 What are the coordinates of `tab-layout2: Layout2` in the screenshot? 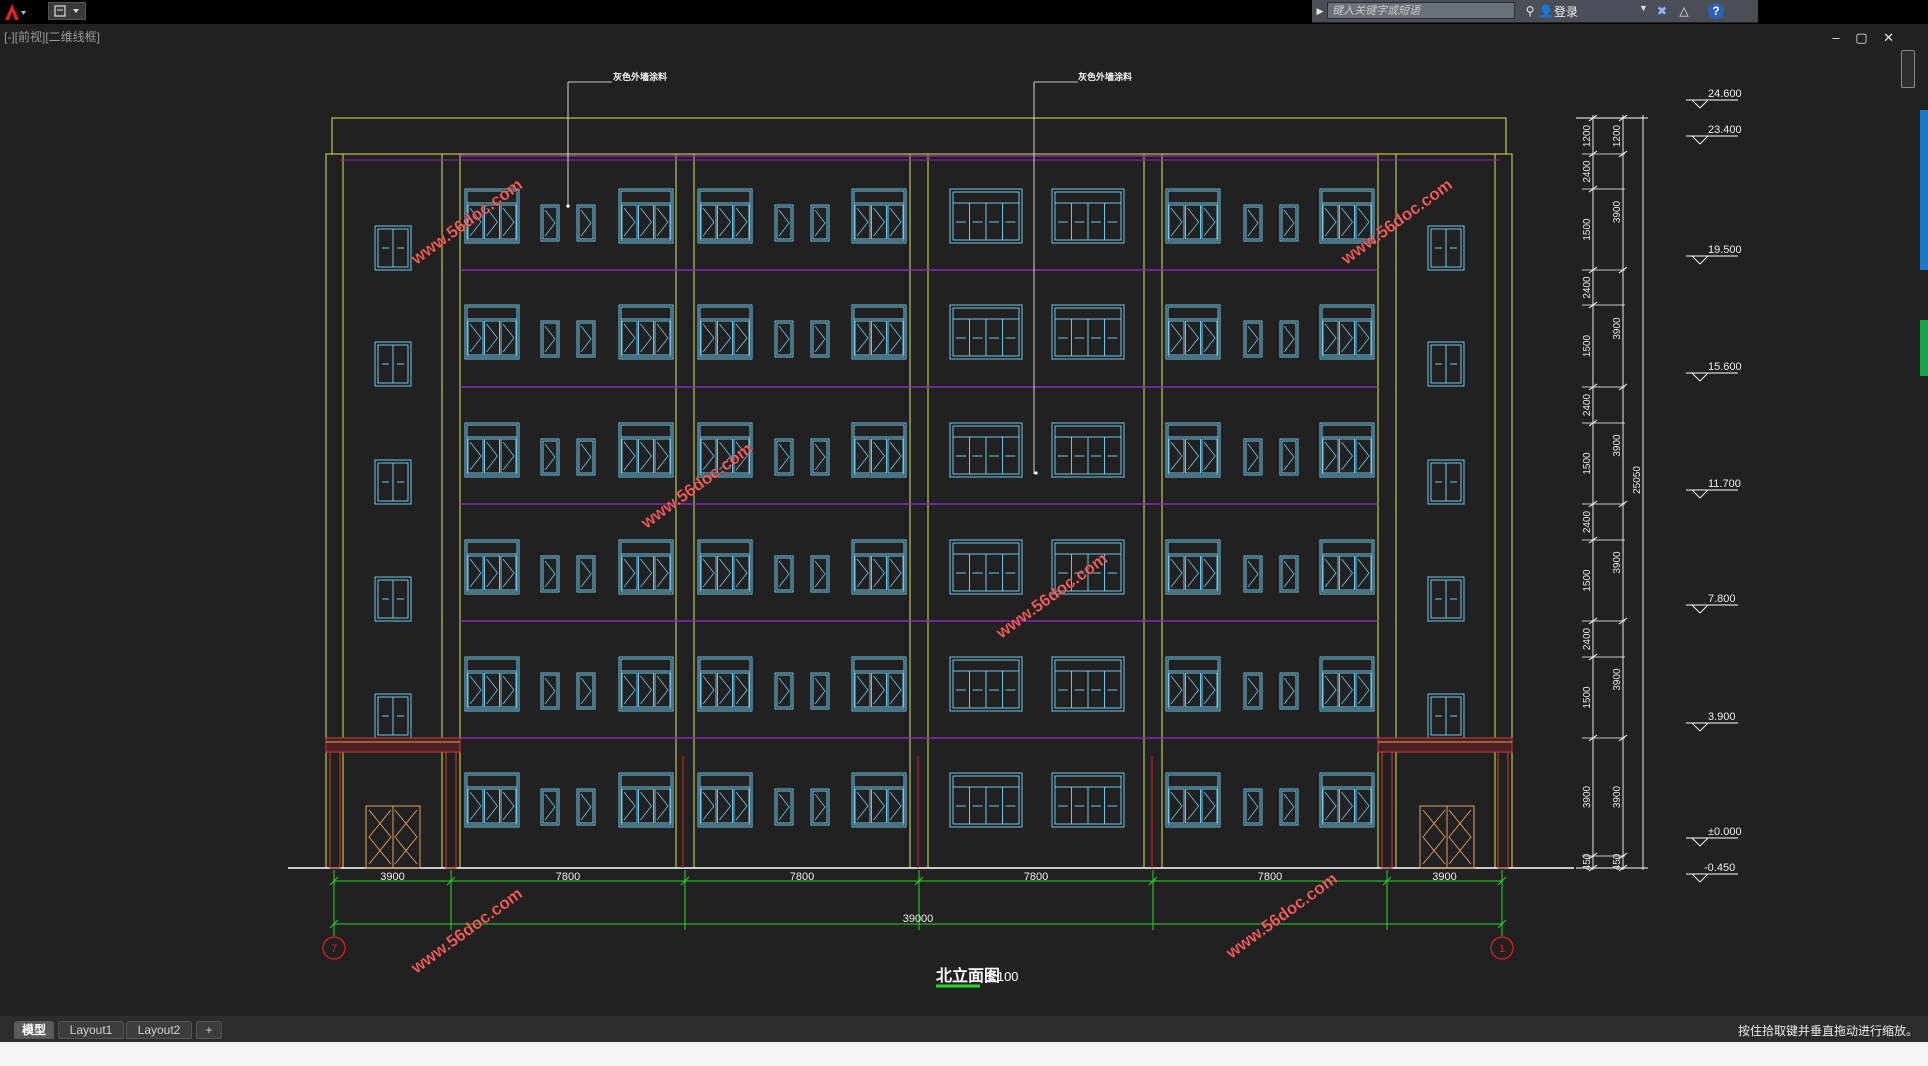 It's located at (159, 1030).